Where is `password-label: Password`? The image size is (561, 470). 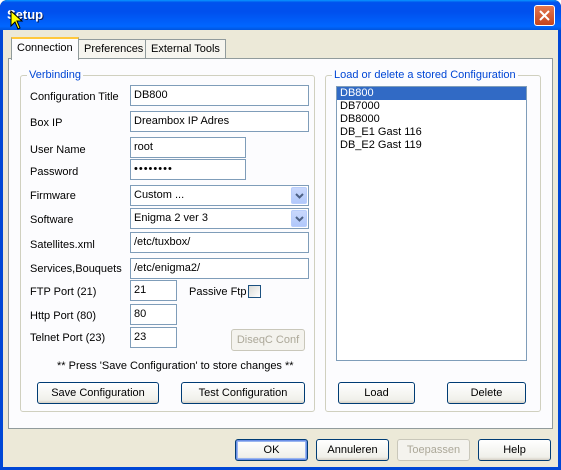 password-label: Password is located at coordinates (54, 172).